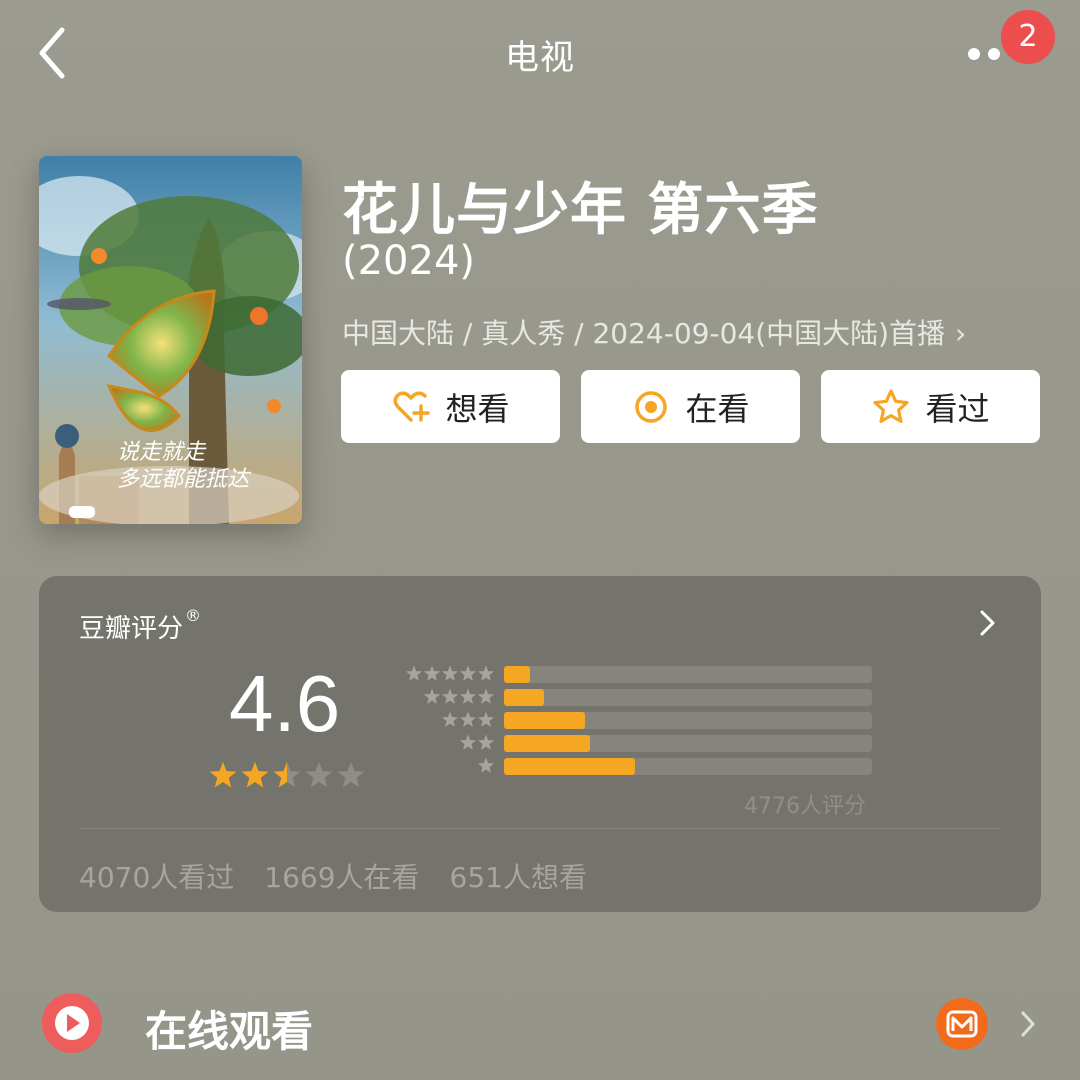 The height and width of the screenshot is (1080, 1080). I want to click on want-count: 651人想看, so click(518, 877).